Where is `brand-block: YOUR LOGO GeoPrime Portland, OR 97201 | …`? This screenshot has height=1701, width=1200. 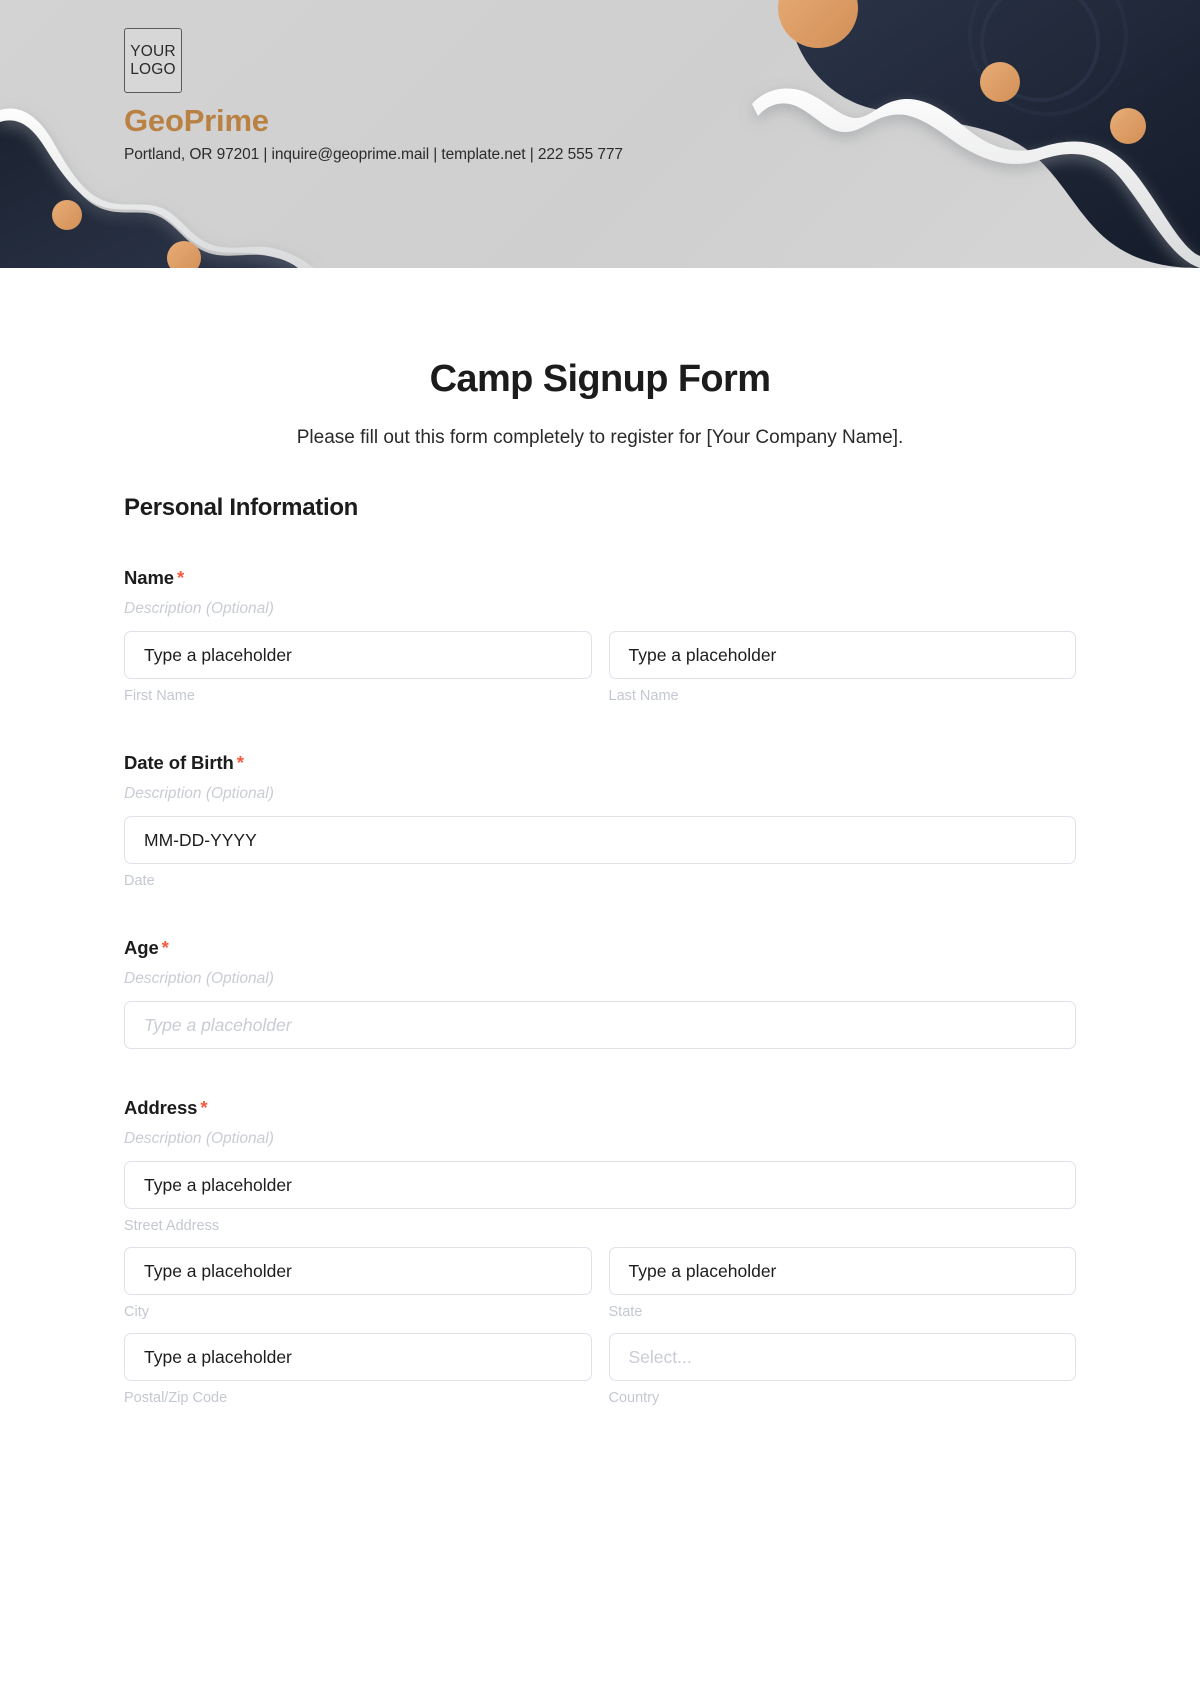
brand-block: YOUR LOGO GeoPrime Portland, OR 97201 | … is located at coordinates (373, 96).